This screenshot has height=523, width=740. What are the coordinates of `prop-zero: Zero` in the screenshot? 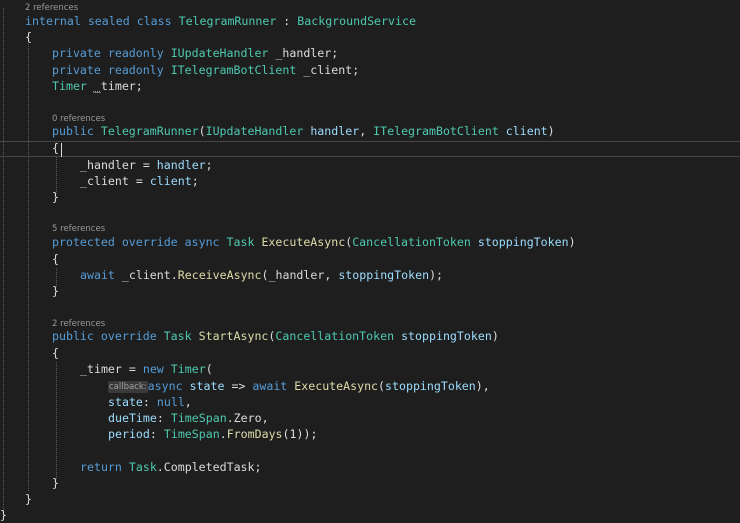 It's located at (247, 418).